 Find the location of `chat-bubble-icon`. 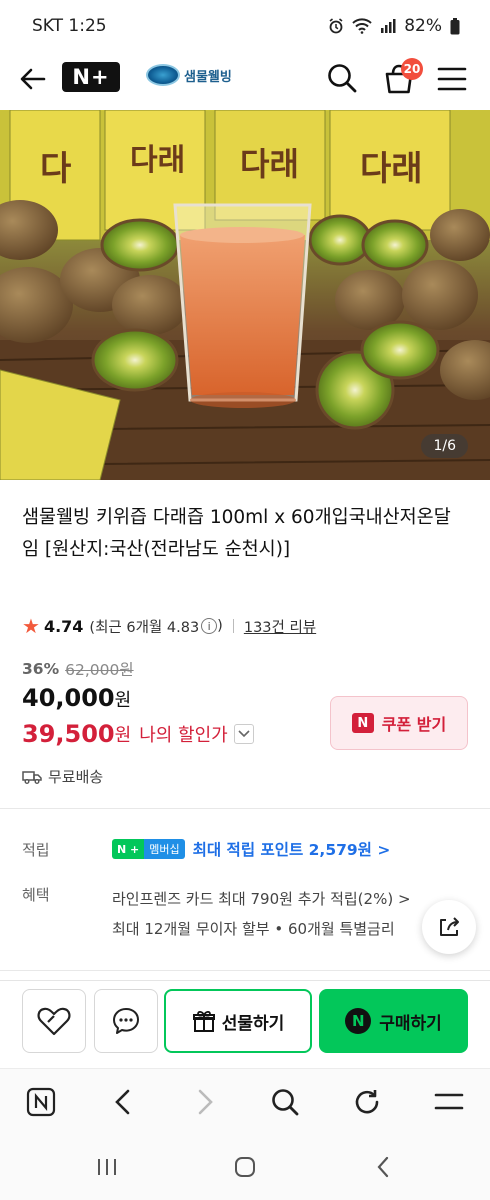

chat-bubble-icon is located at coordinates (126, 1021).